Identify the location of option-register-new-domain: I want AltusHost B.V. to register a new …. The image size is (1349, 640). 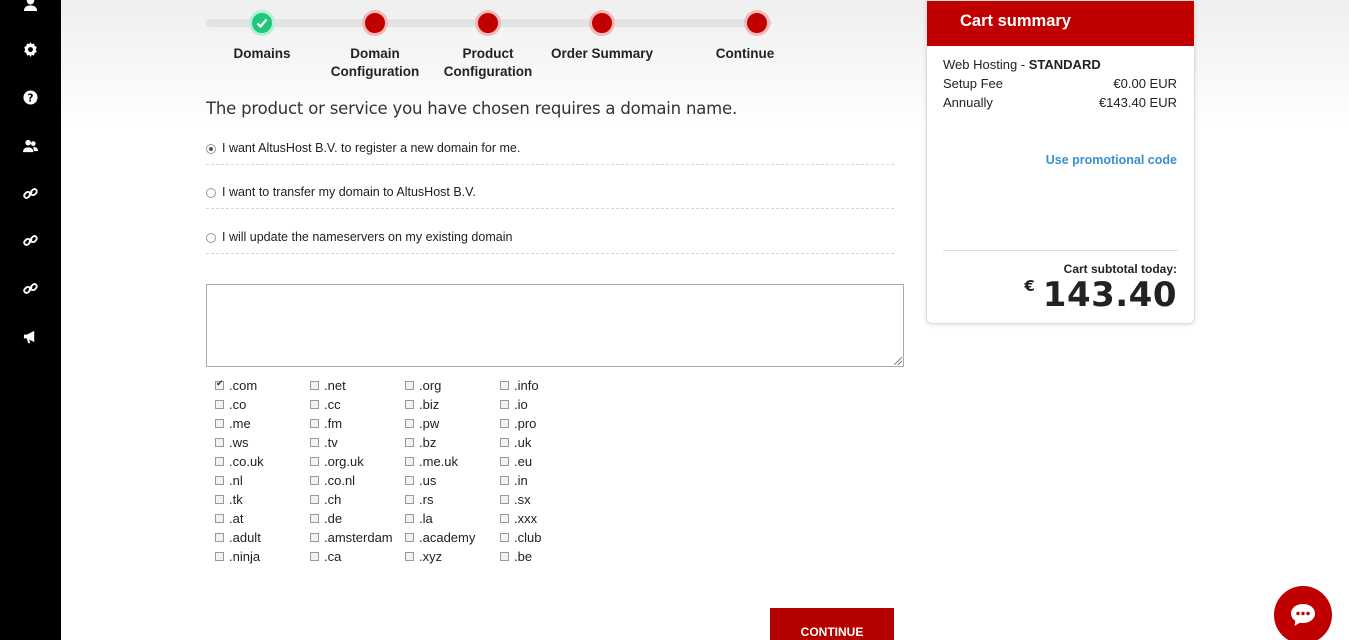
(550, 153).